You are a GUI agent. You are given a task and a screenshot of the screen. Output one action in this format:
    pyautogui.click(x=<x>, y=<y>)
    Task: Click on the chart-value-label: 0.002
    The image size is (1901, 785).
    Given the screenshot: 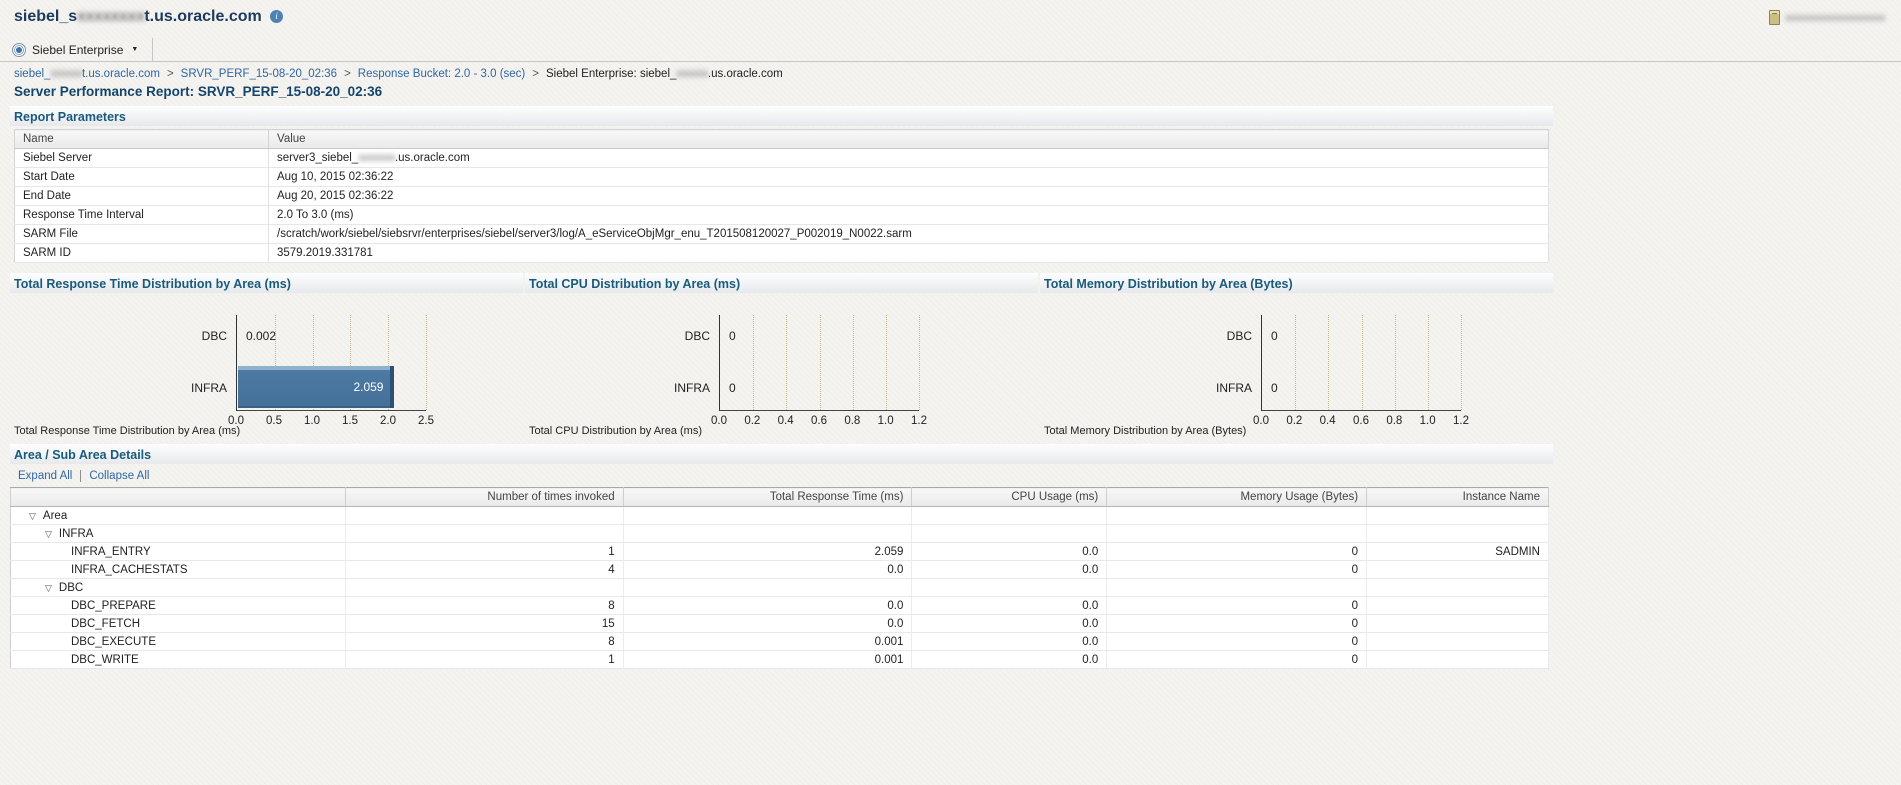 What is the action you would take?
    pyautogui.click(x=261, y=336)
    